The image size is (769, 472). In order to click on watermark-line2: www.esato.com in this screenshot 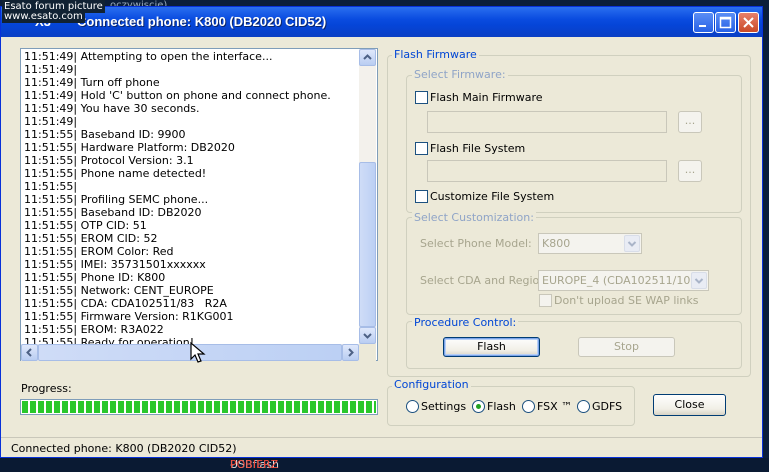, I will do `click(43, 17)`.